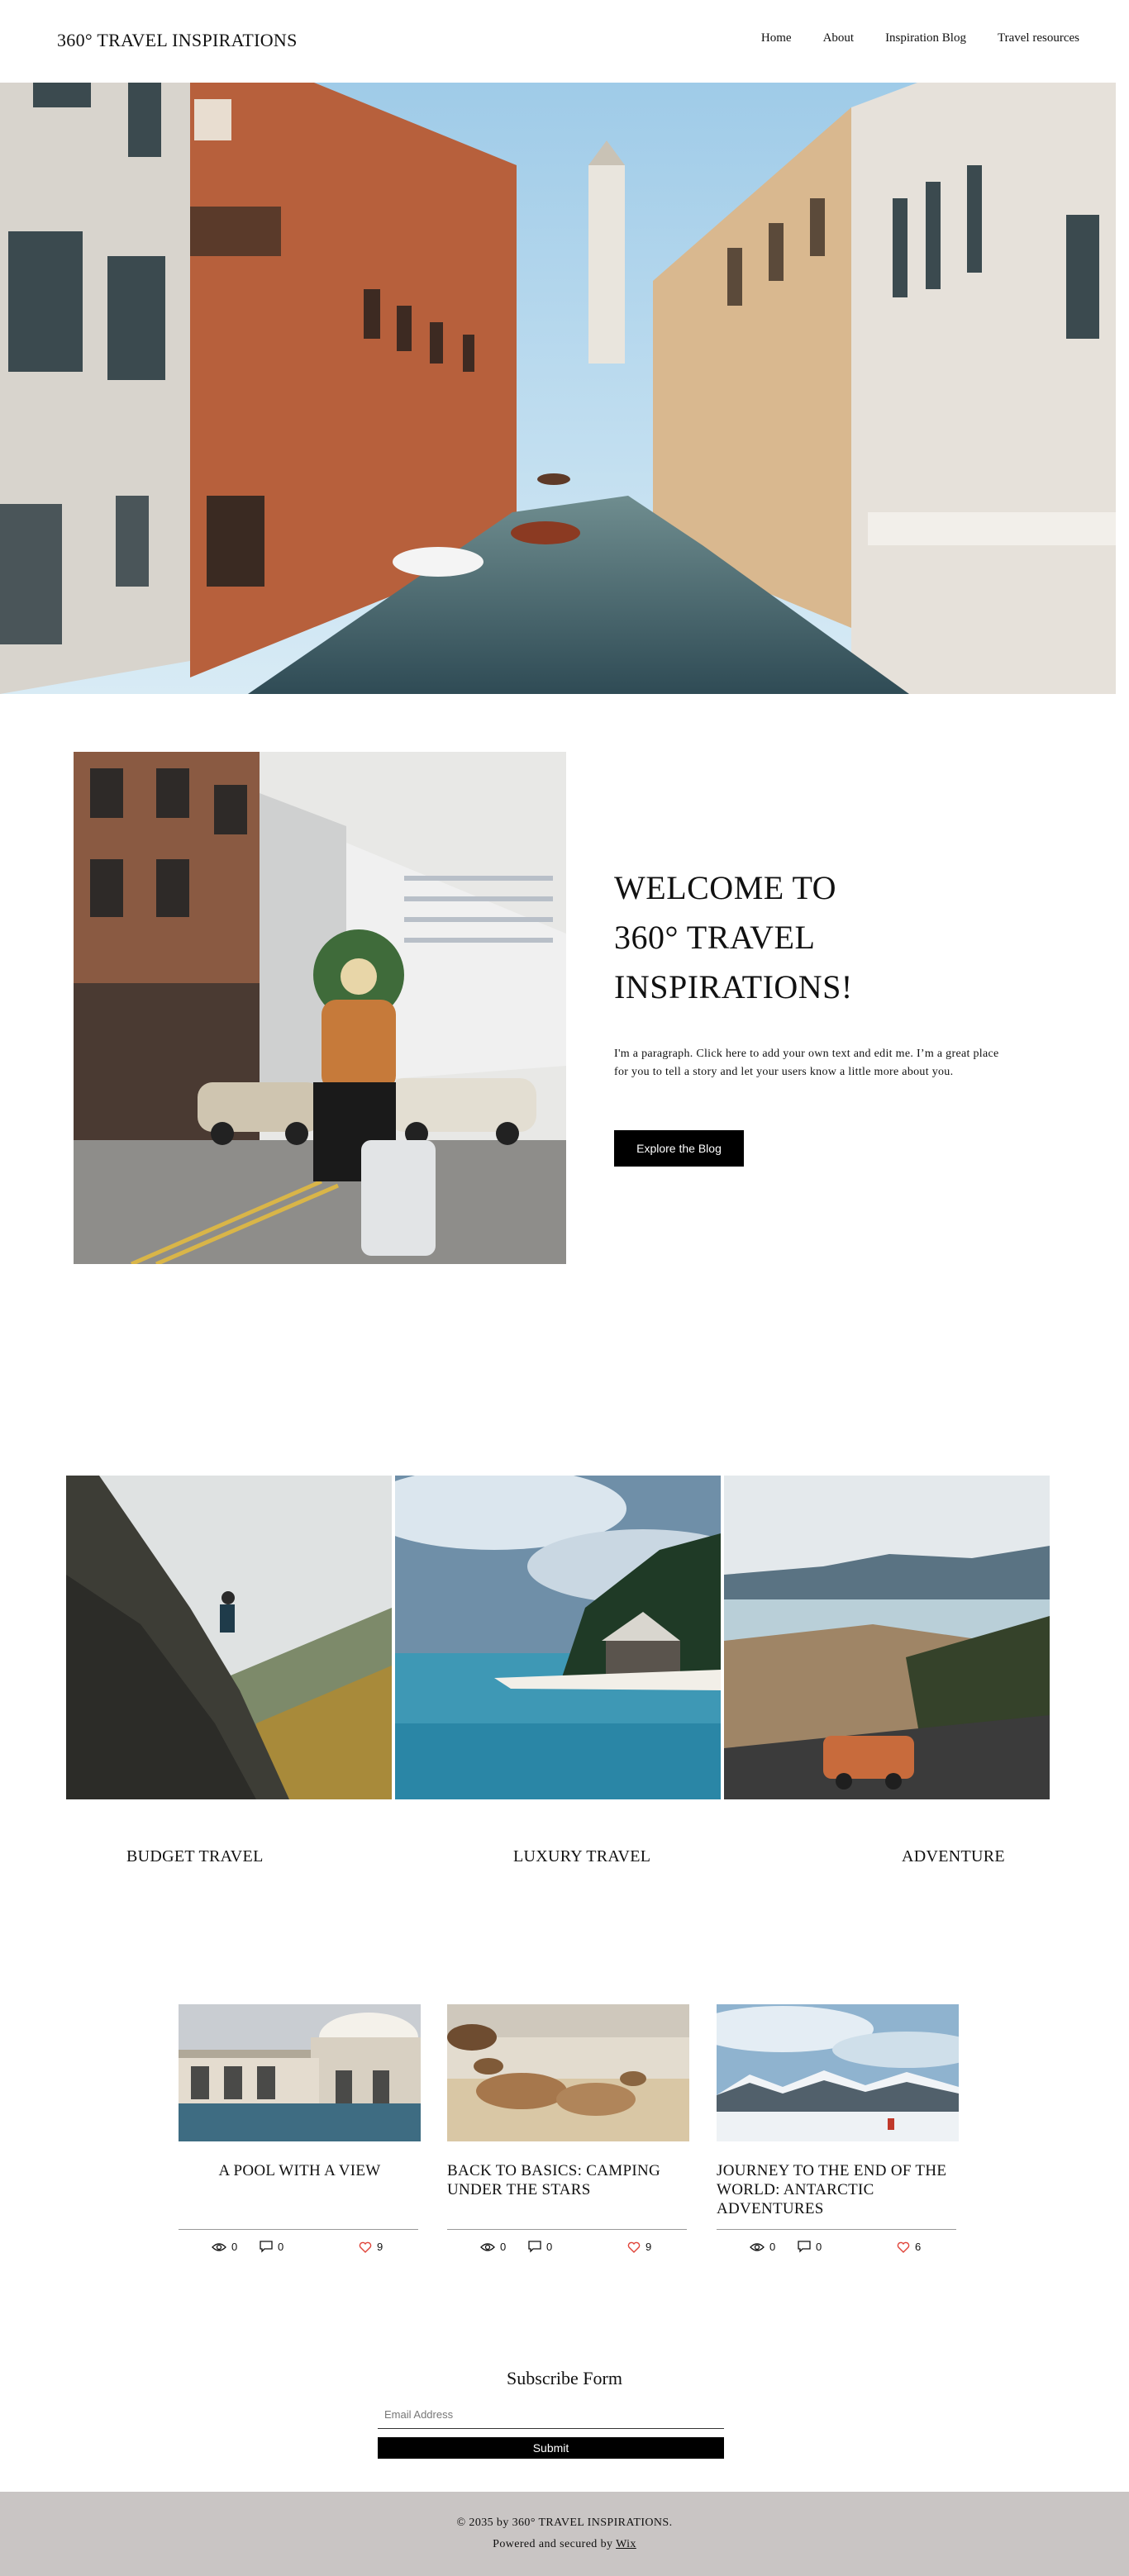  What do you see at coordinates (320, 1008) in the screenshot?
I see `welcome-image-traveler-with-suitcase` at bounding box center [320, 1008].